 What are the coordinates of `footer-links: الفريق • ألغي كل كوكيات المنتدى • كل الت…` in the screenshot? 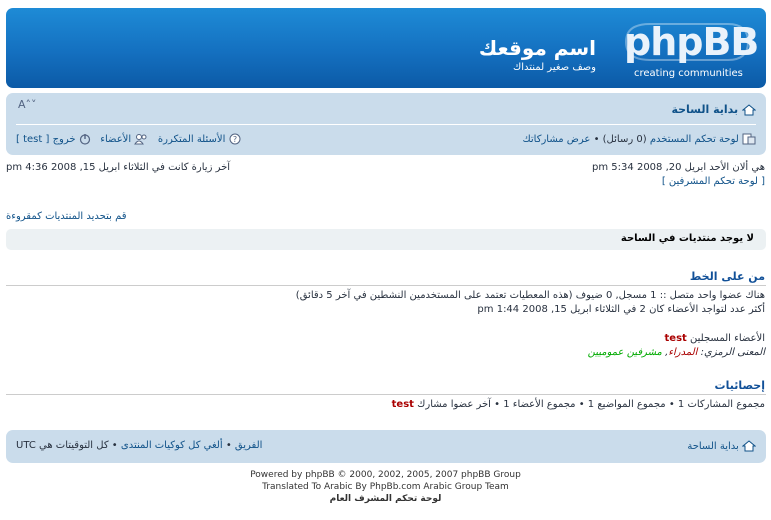 It's located at (139, 445).